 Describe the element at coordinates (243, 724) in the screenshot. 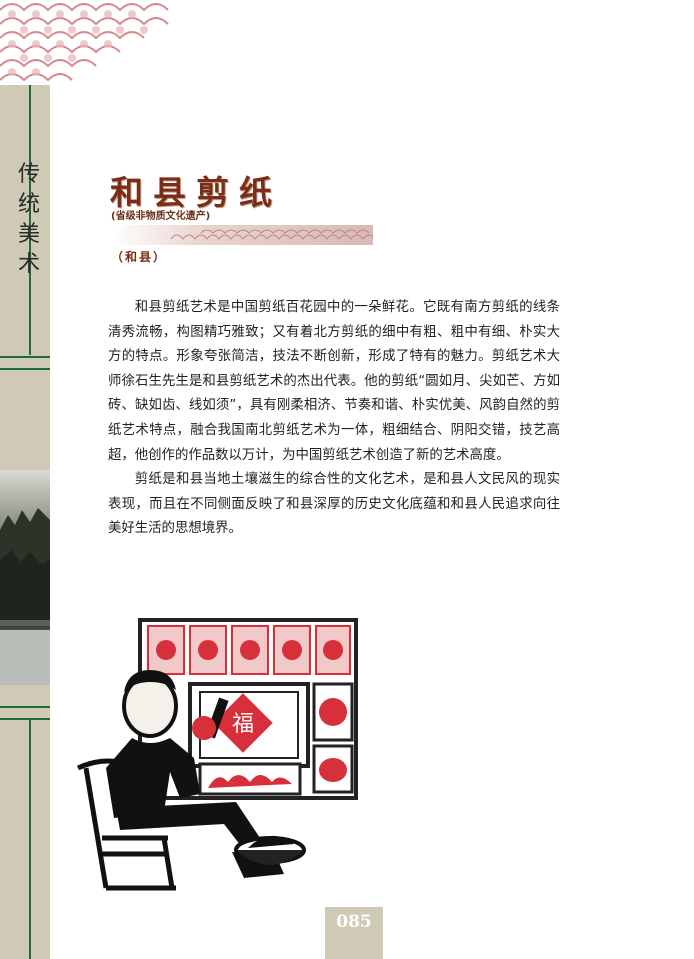

I see `svg-text: 福` at that location.